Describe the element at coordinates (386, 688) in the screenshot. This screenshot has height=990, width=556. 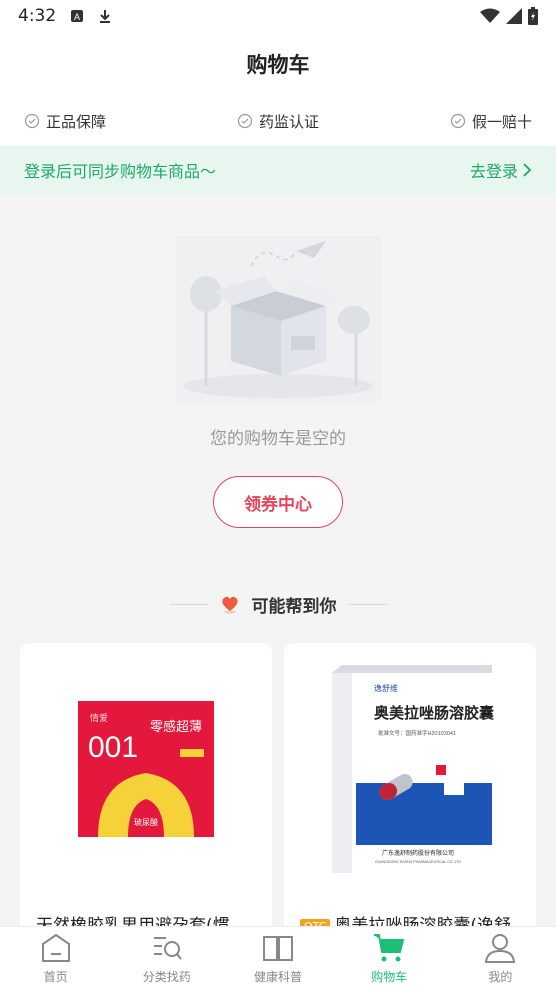
I see `product-brand: 逸舒维` at that location.